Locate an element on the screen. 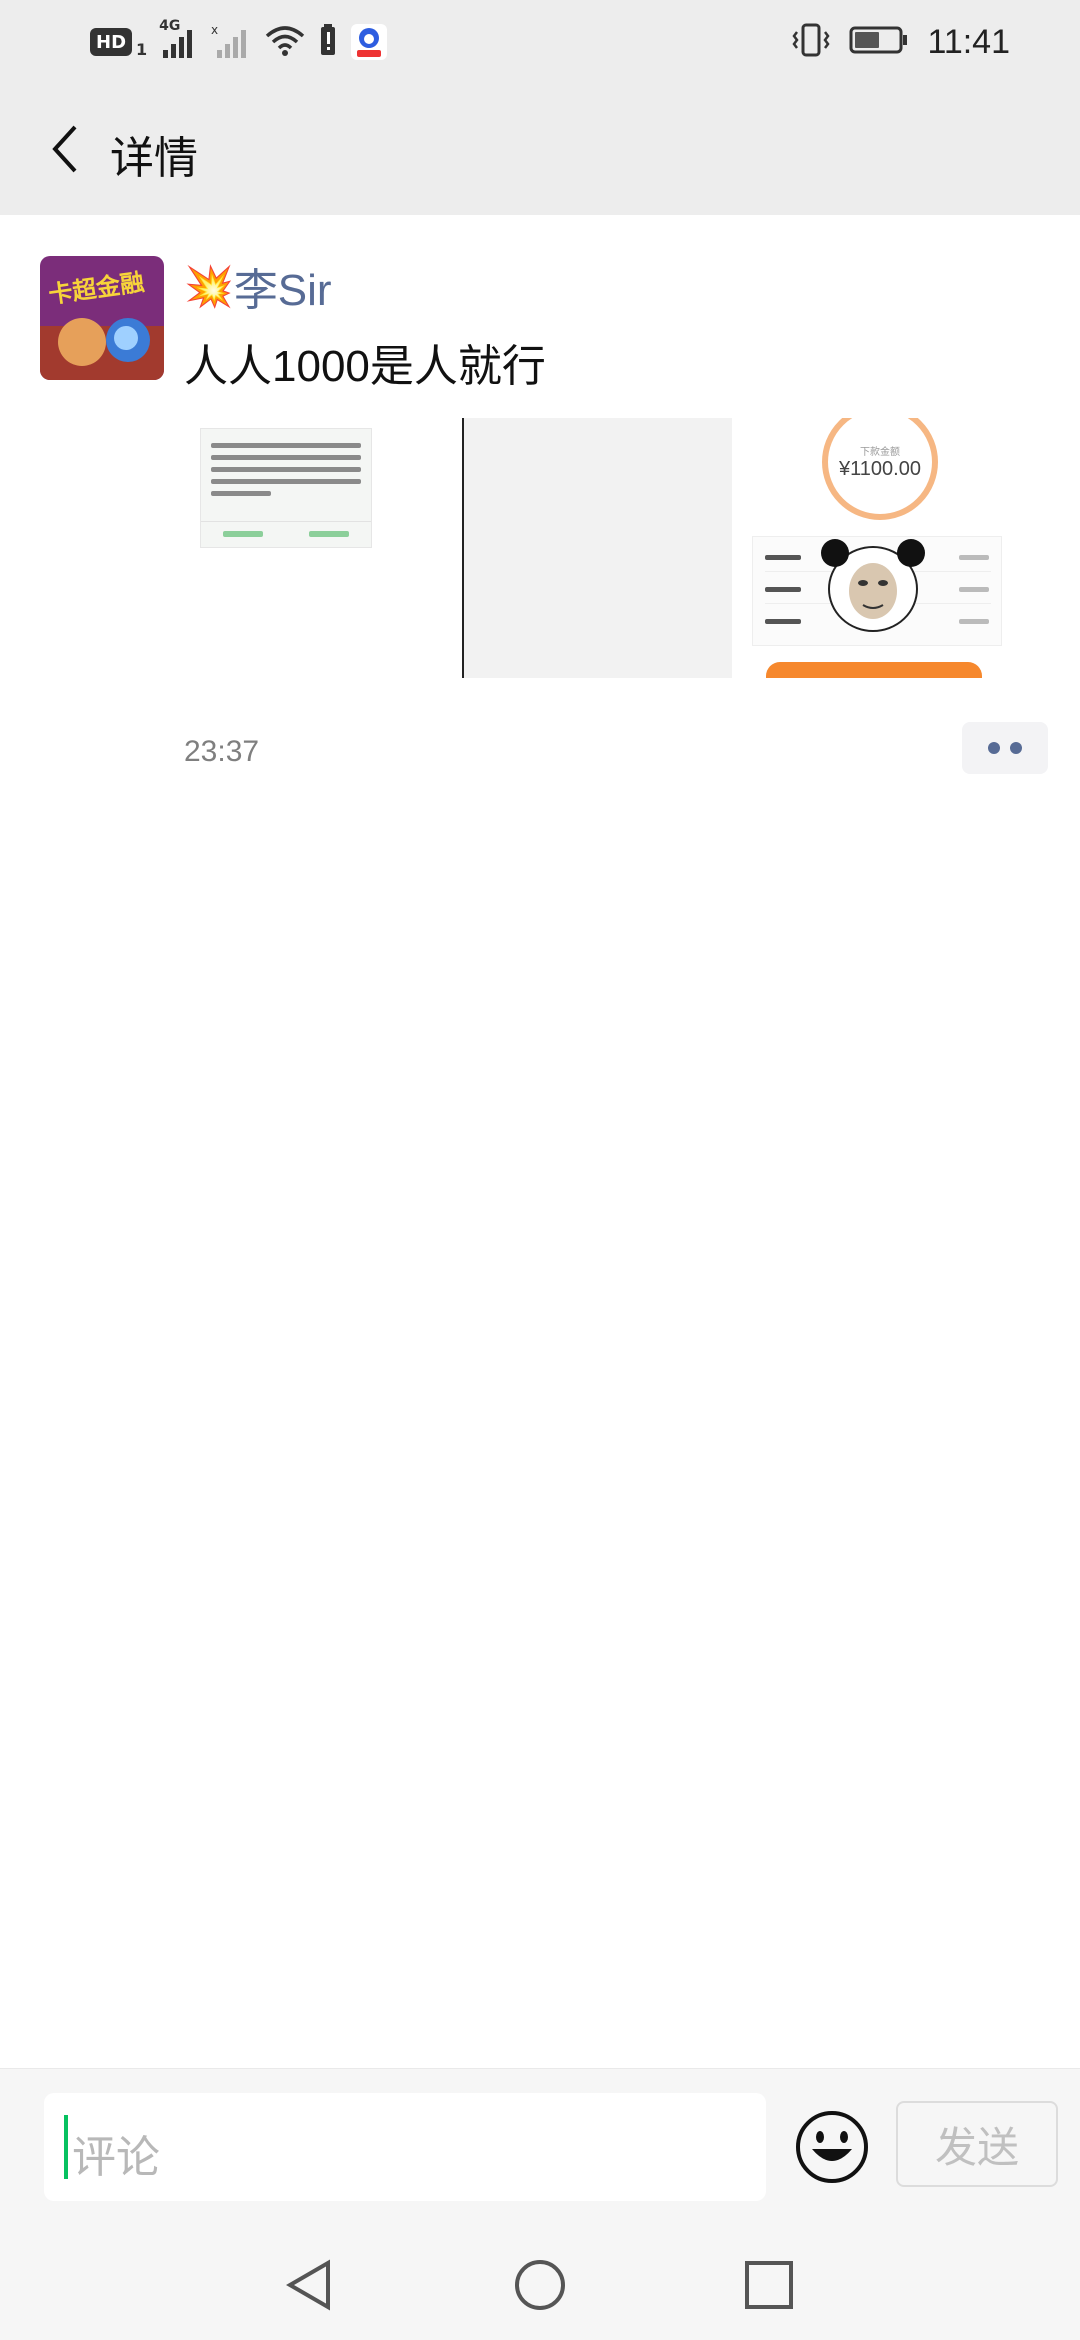 This screenshot has height=2340, width=1080. nav-recents-button is located at coordinates (769, 2285).